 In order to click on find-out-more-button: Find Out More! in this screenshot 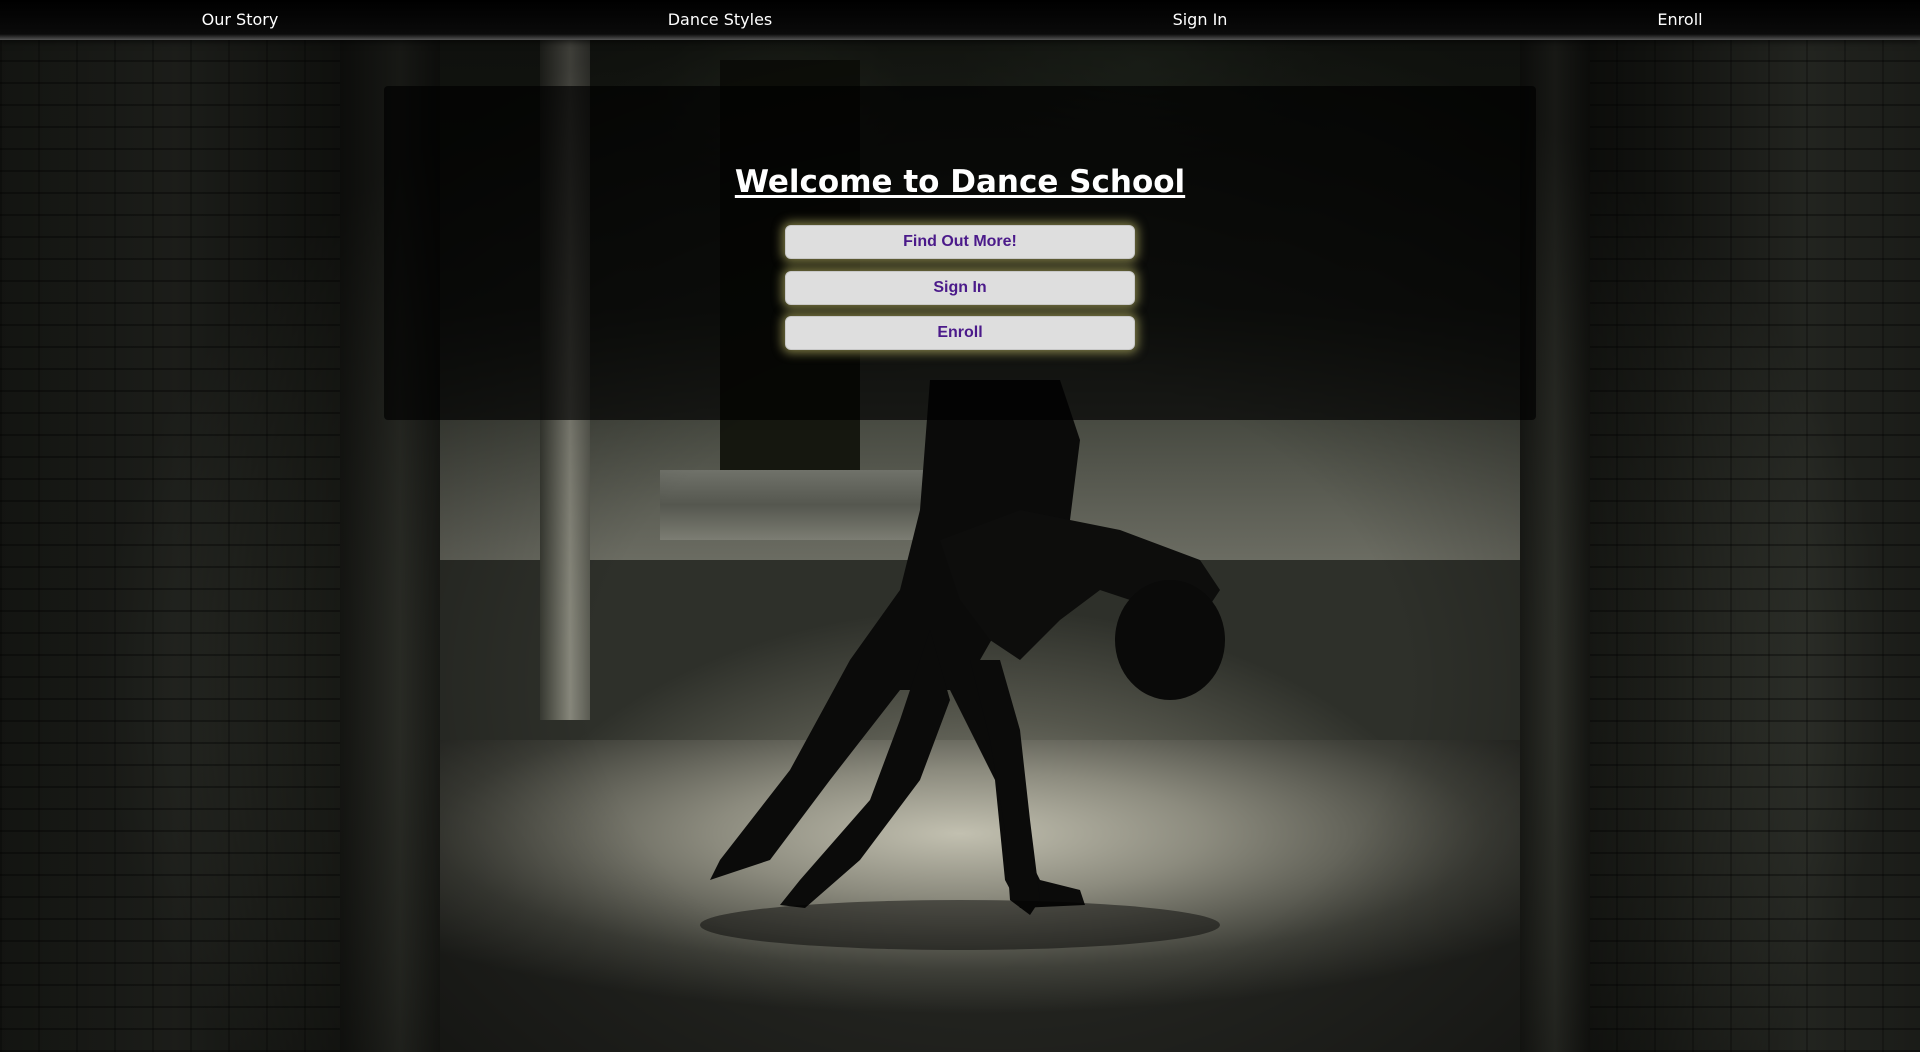, I will do `click(960, 242)`.